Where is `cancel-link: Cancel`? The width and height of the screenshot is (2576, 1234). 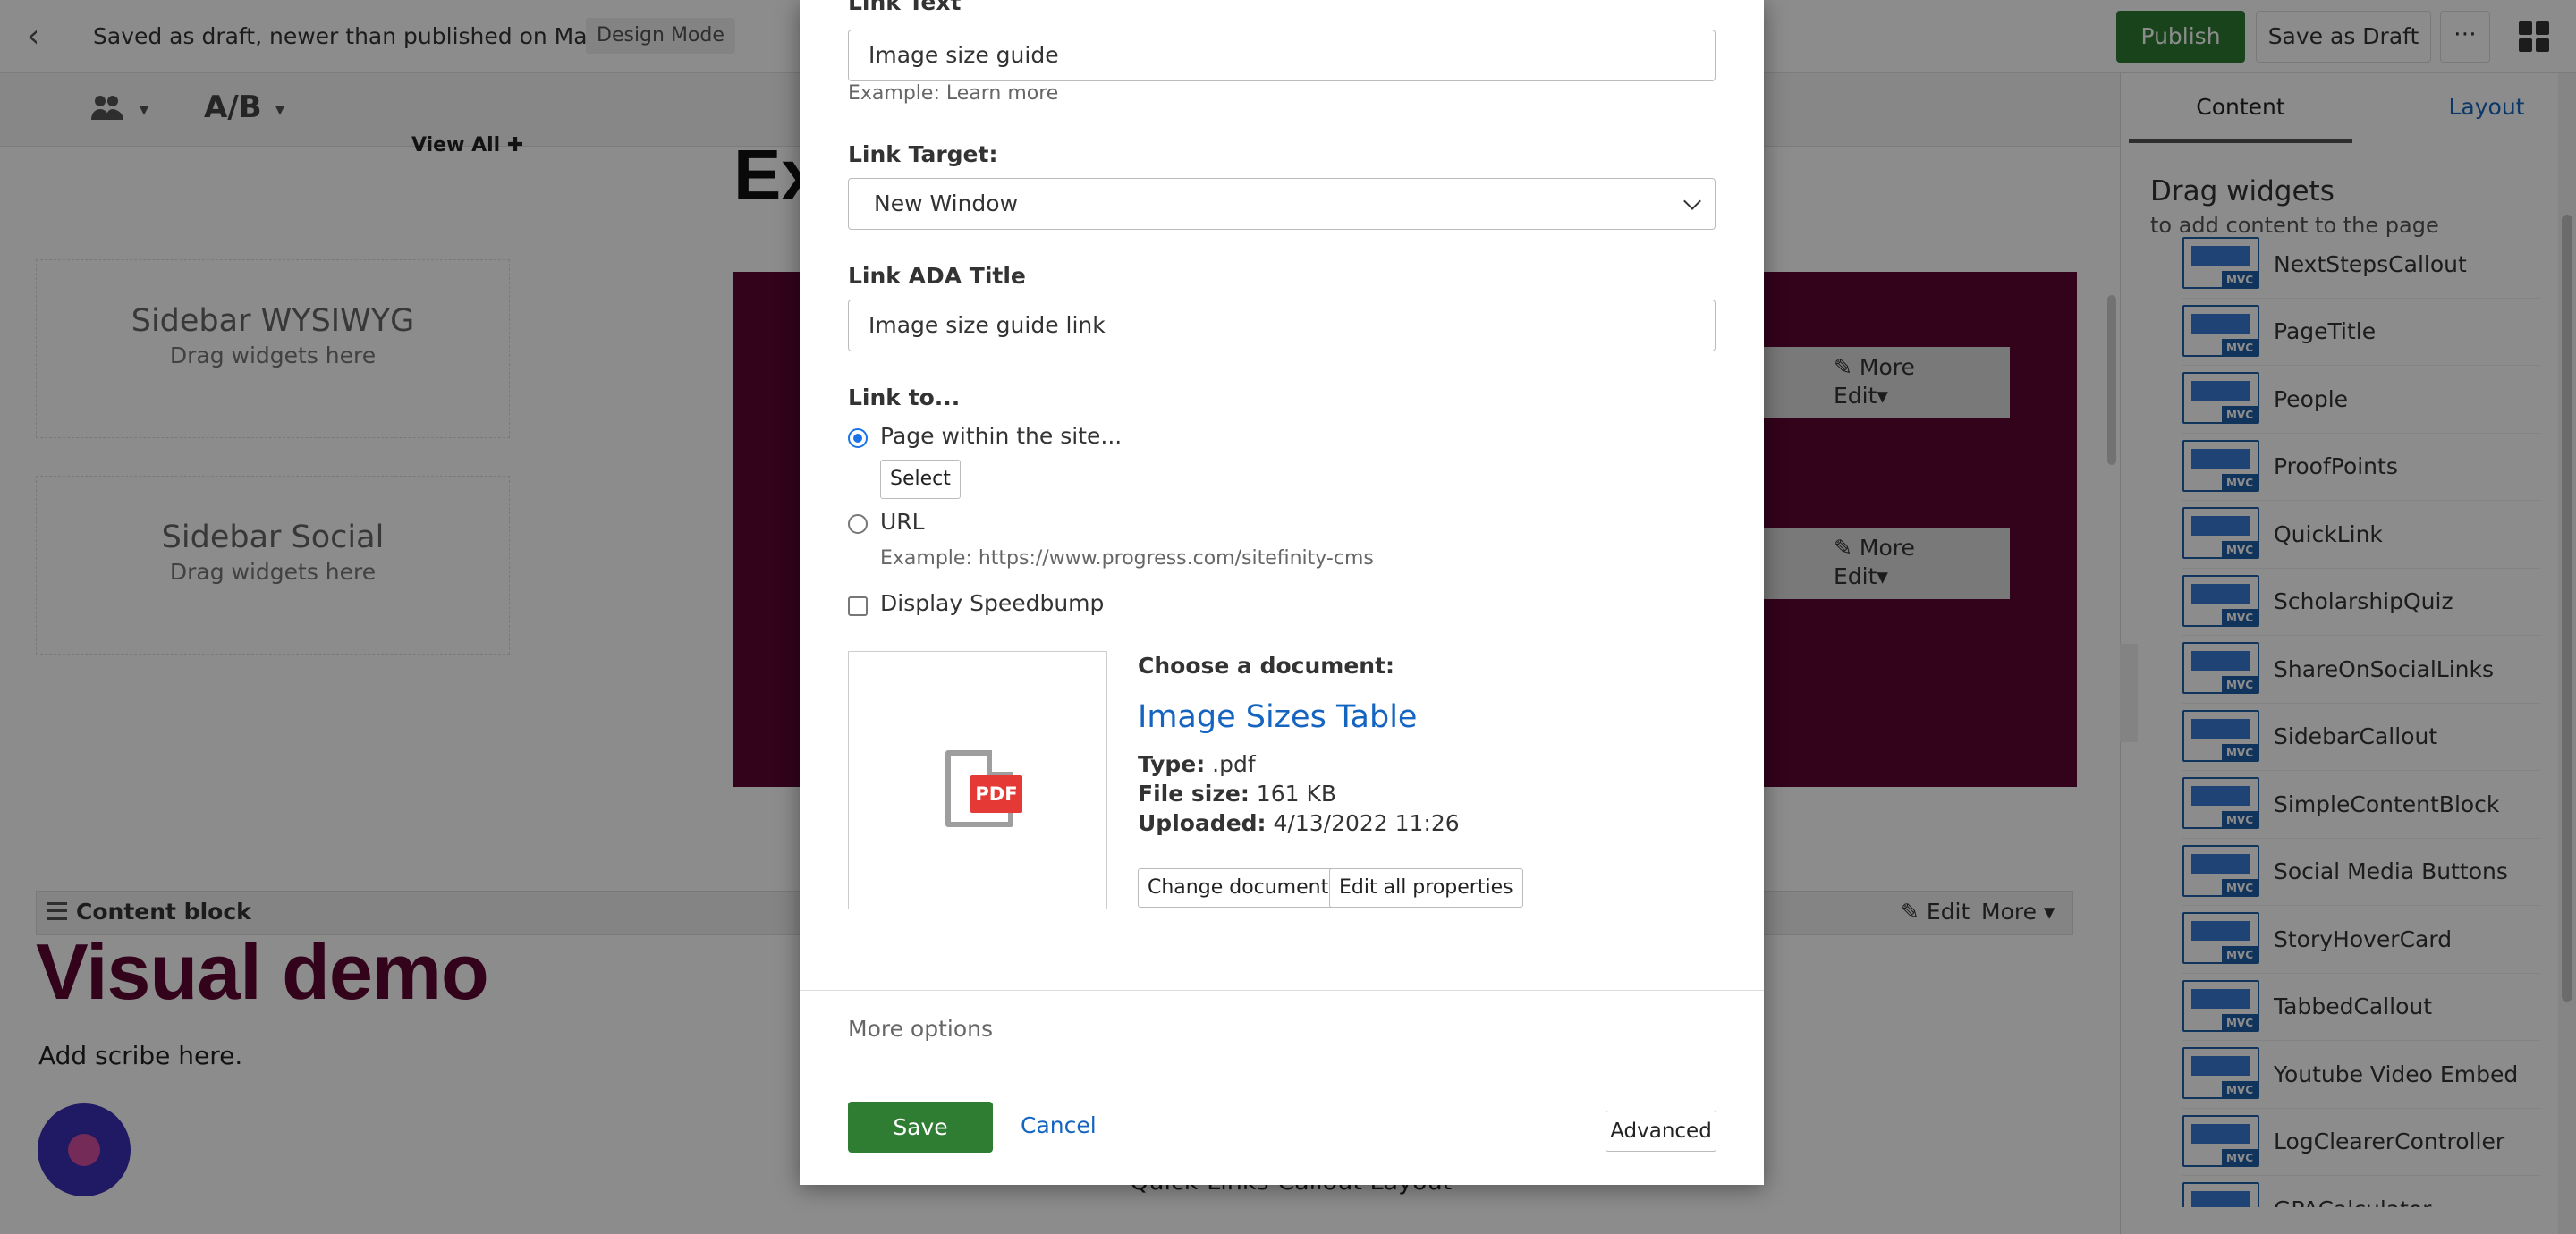 cancel-link: Cancel is located at coordinates (1059, 1125).